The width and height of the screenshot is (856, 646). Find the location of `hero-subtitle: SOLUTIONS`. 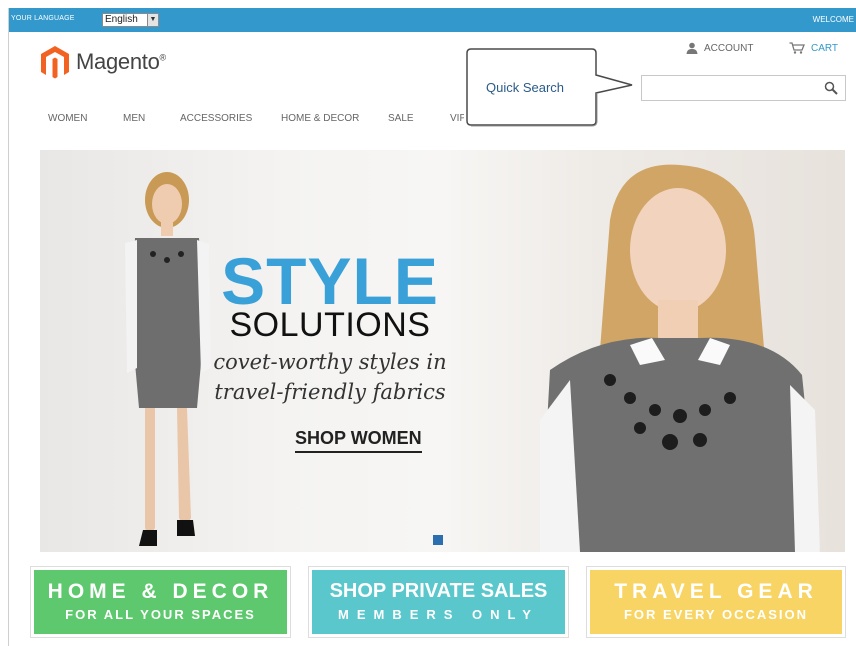

hero-subtitle: SOLUTIONS is located at coordinates (330, 325).